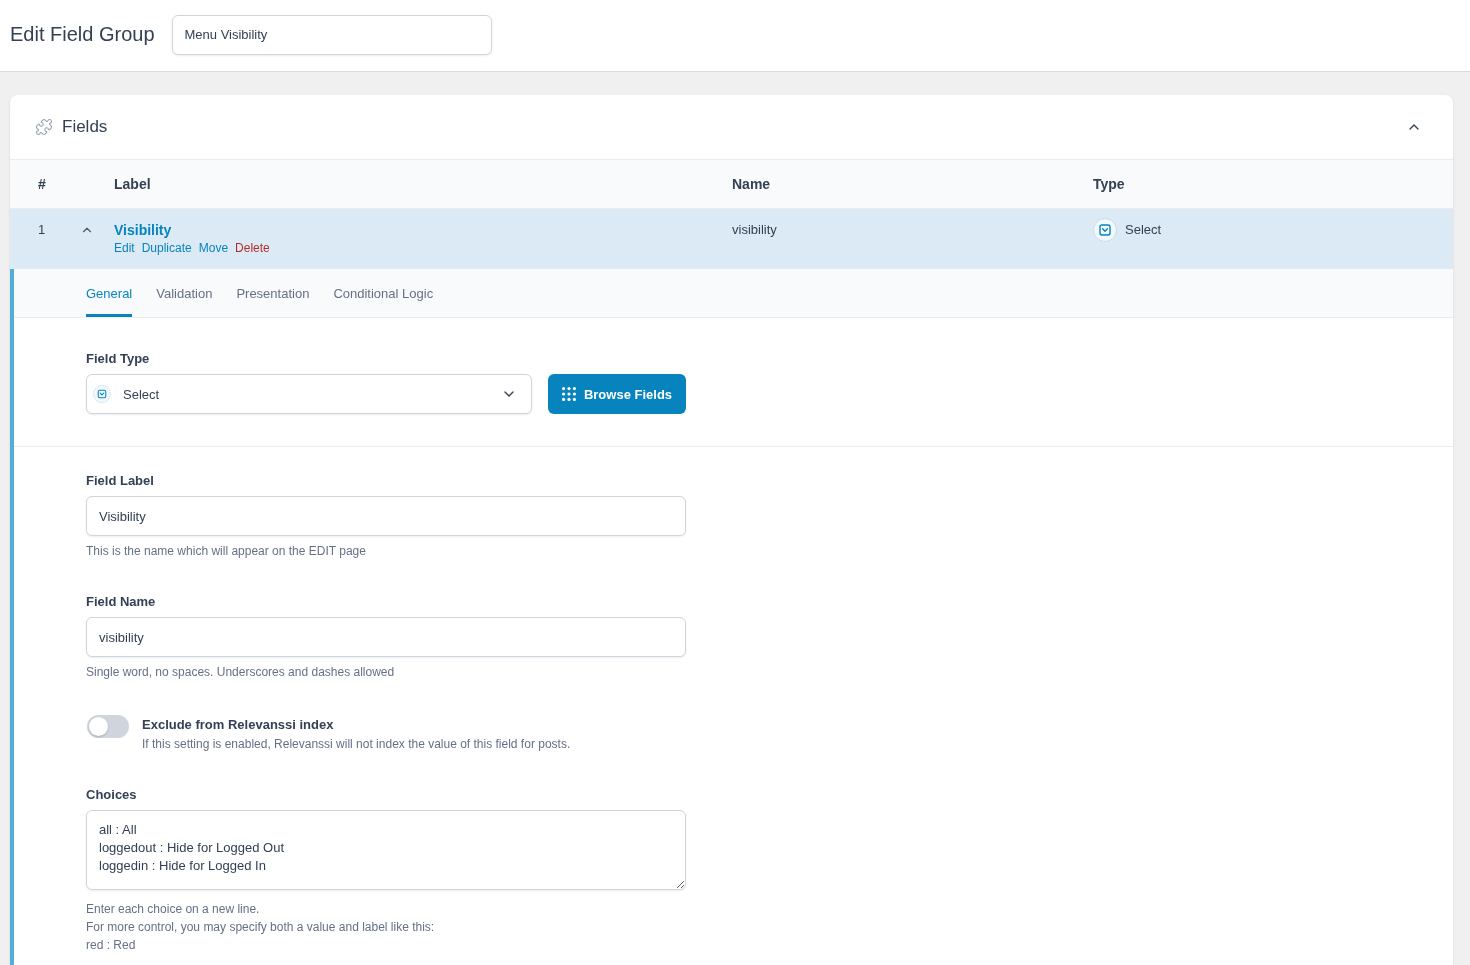 Image resolution: width=1470 pixels, height=965 pixels. What do you see at coordinates (124, 248) in the screenshot?
I see `action-link: Edit` at bounding box center [124, 248].